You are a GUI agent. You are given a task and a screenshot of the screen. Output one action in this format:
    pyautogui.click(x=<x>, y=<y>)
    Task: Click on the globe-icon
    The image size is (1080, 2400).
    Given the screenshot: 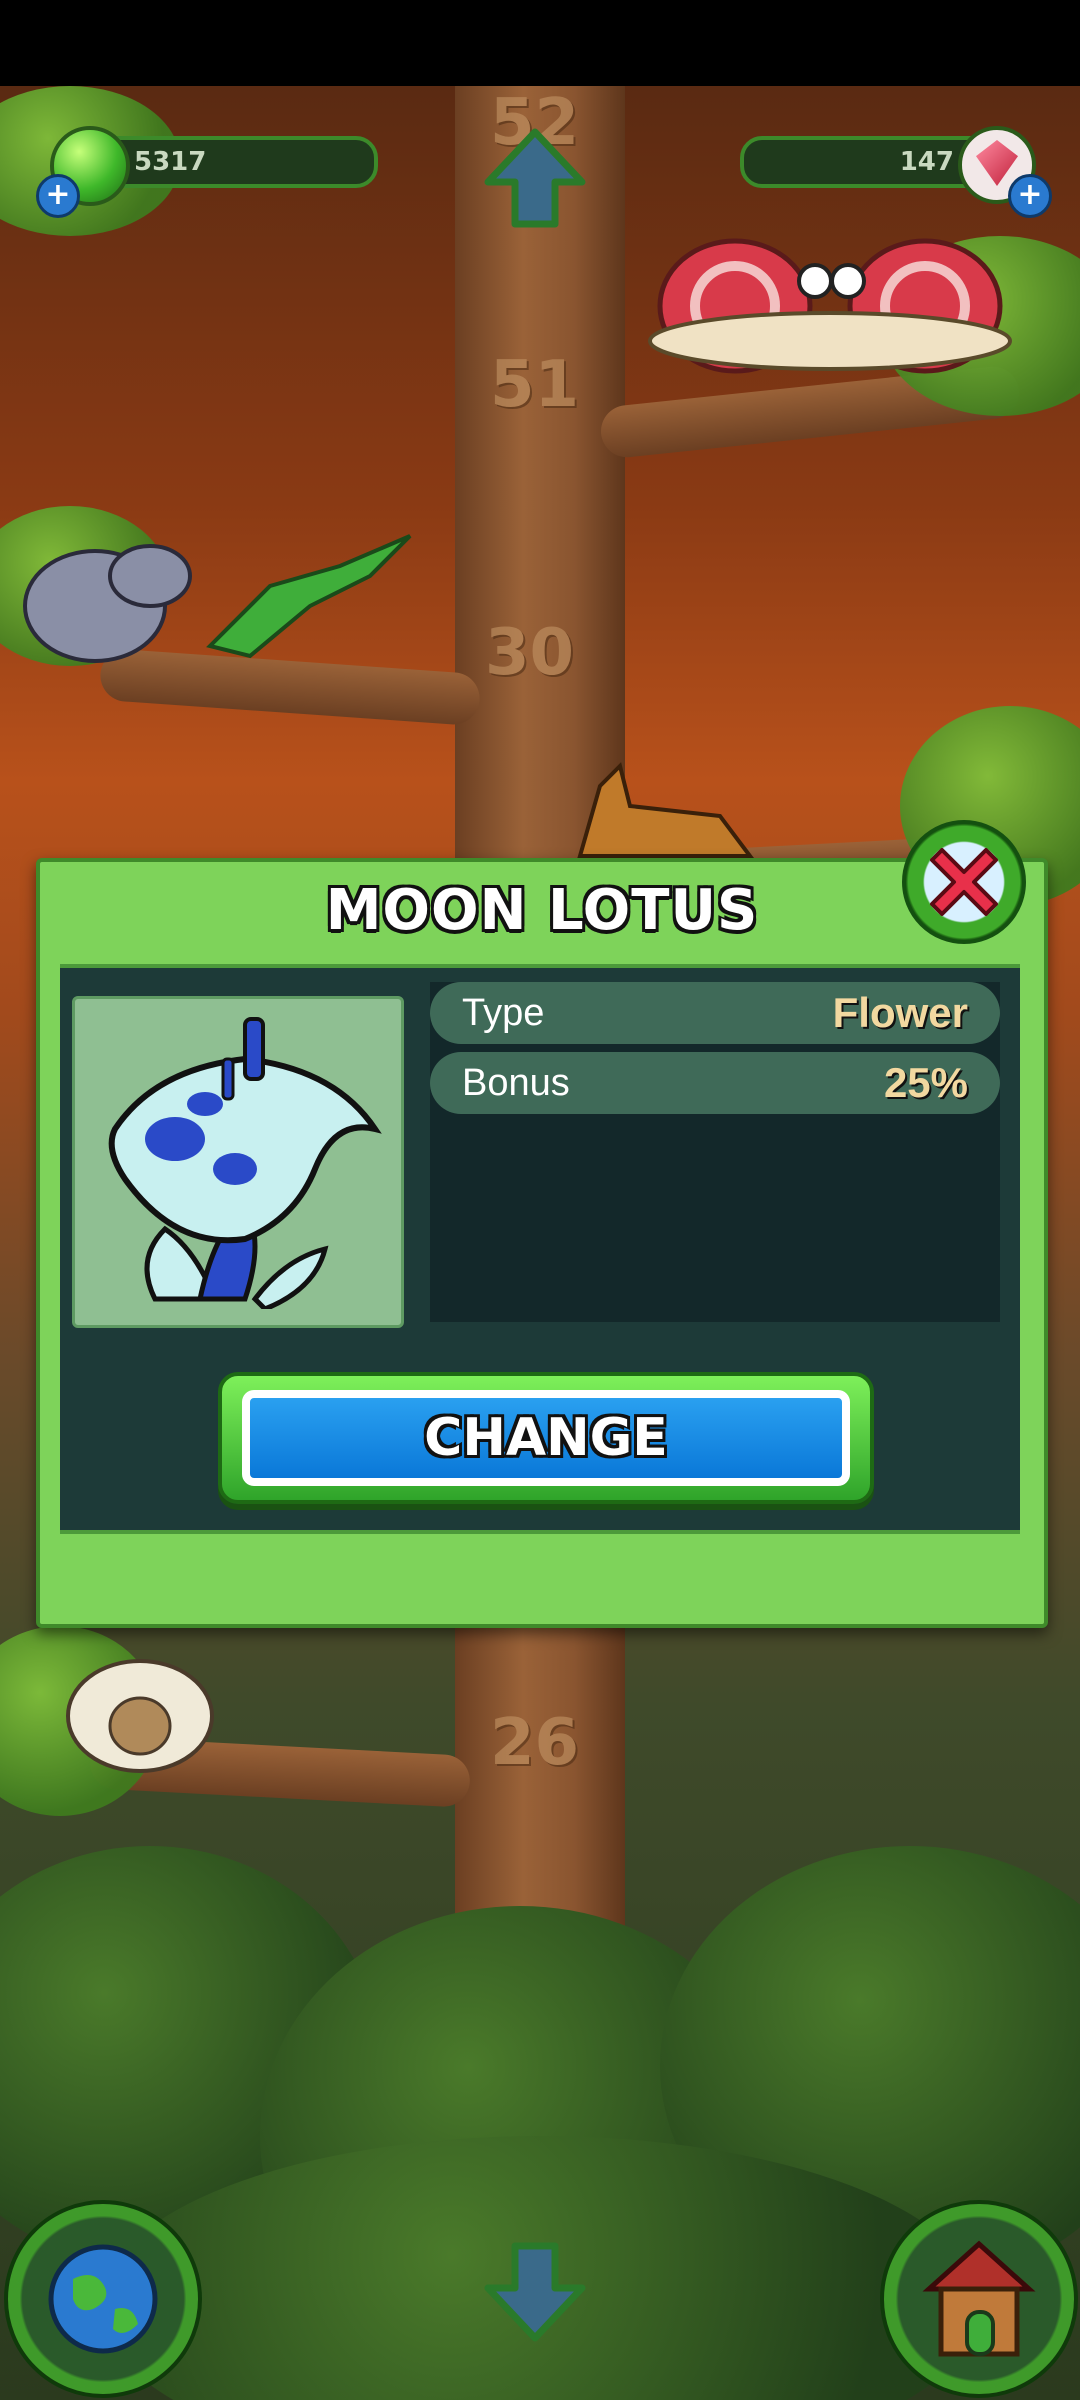 What is the action you would take?
    pyautogui.click(x=103, y=2299)
    